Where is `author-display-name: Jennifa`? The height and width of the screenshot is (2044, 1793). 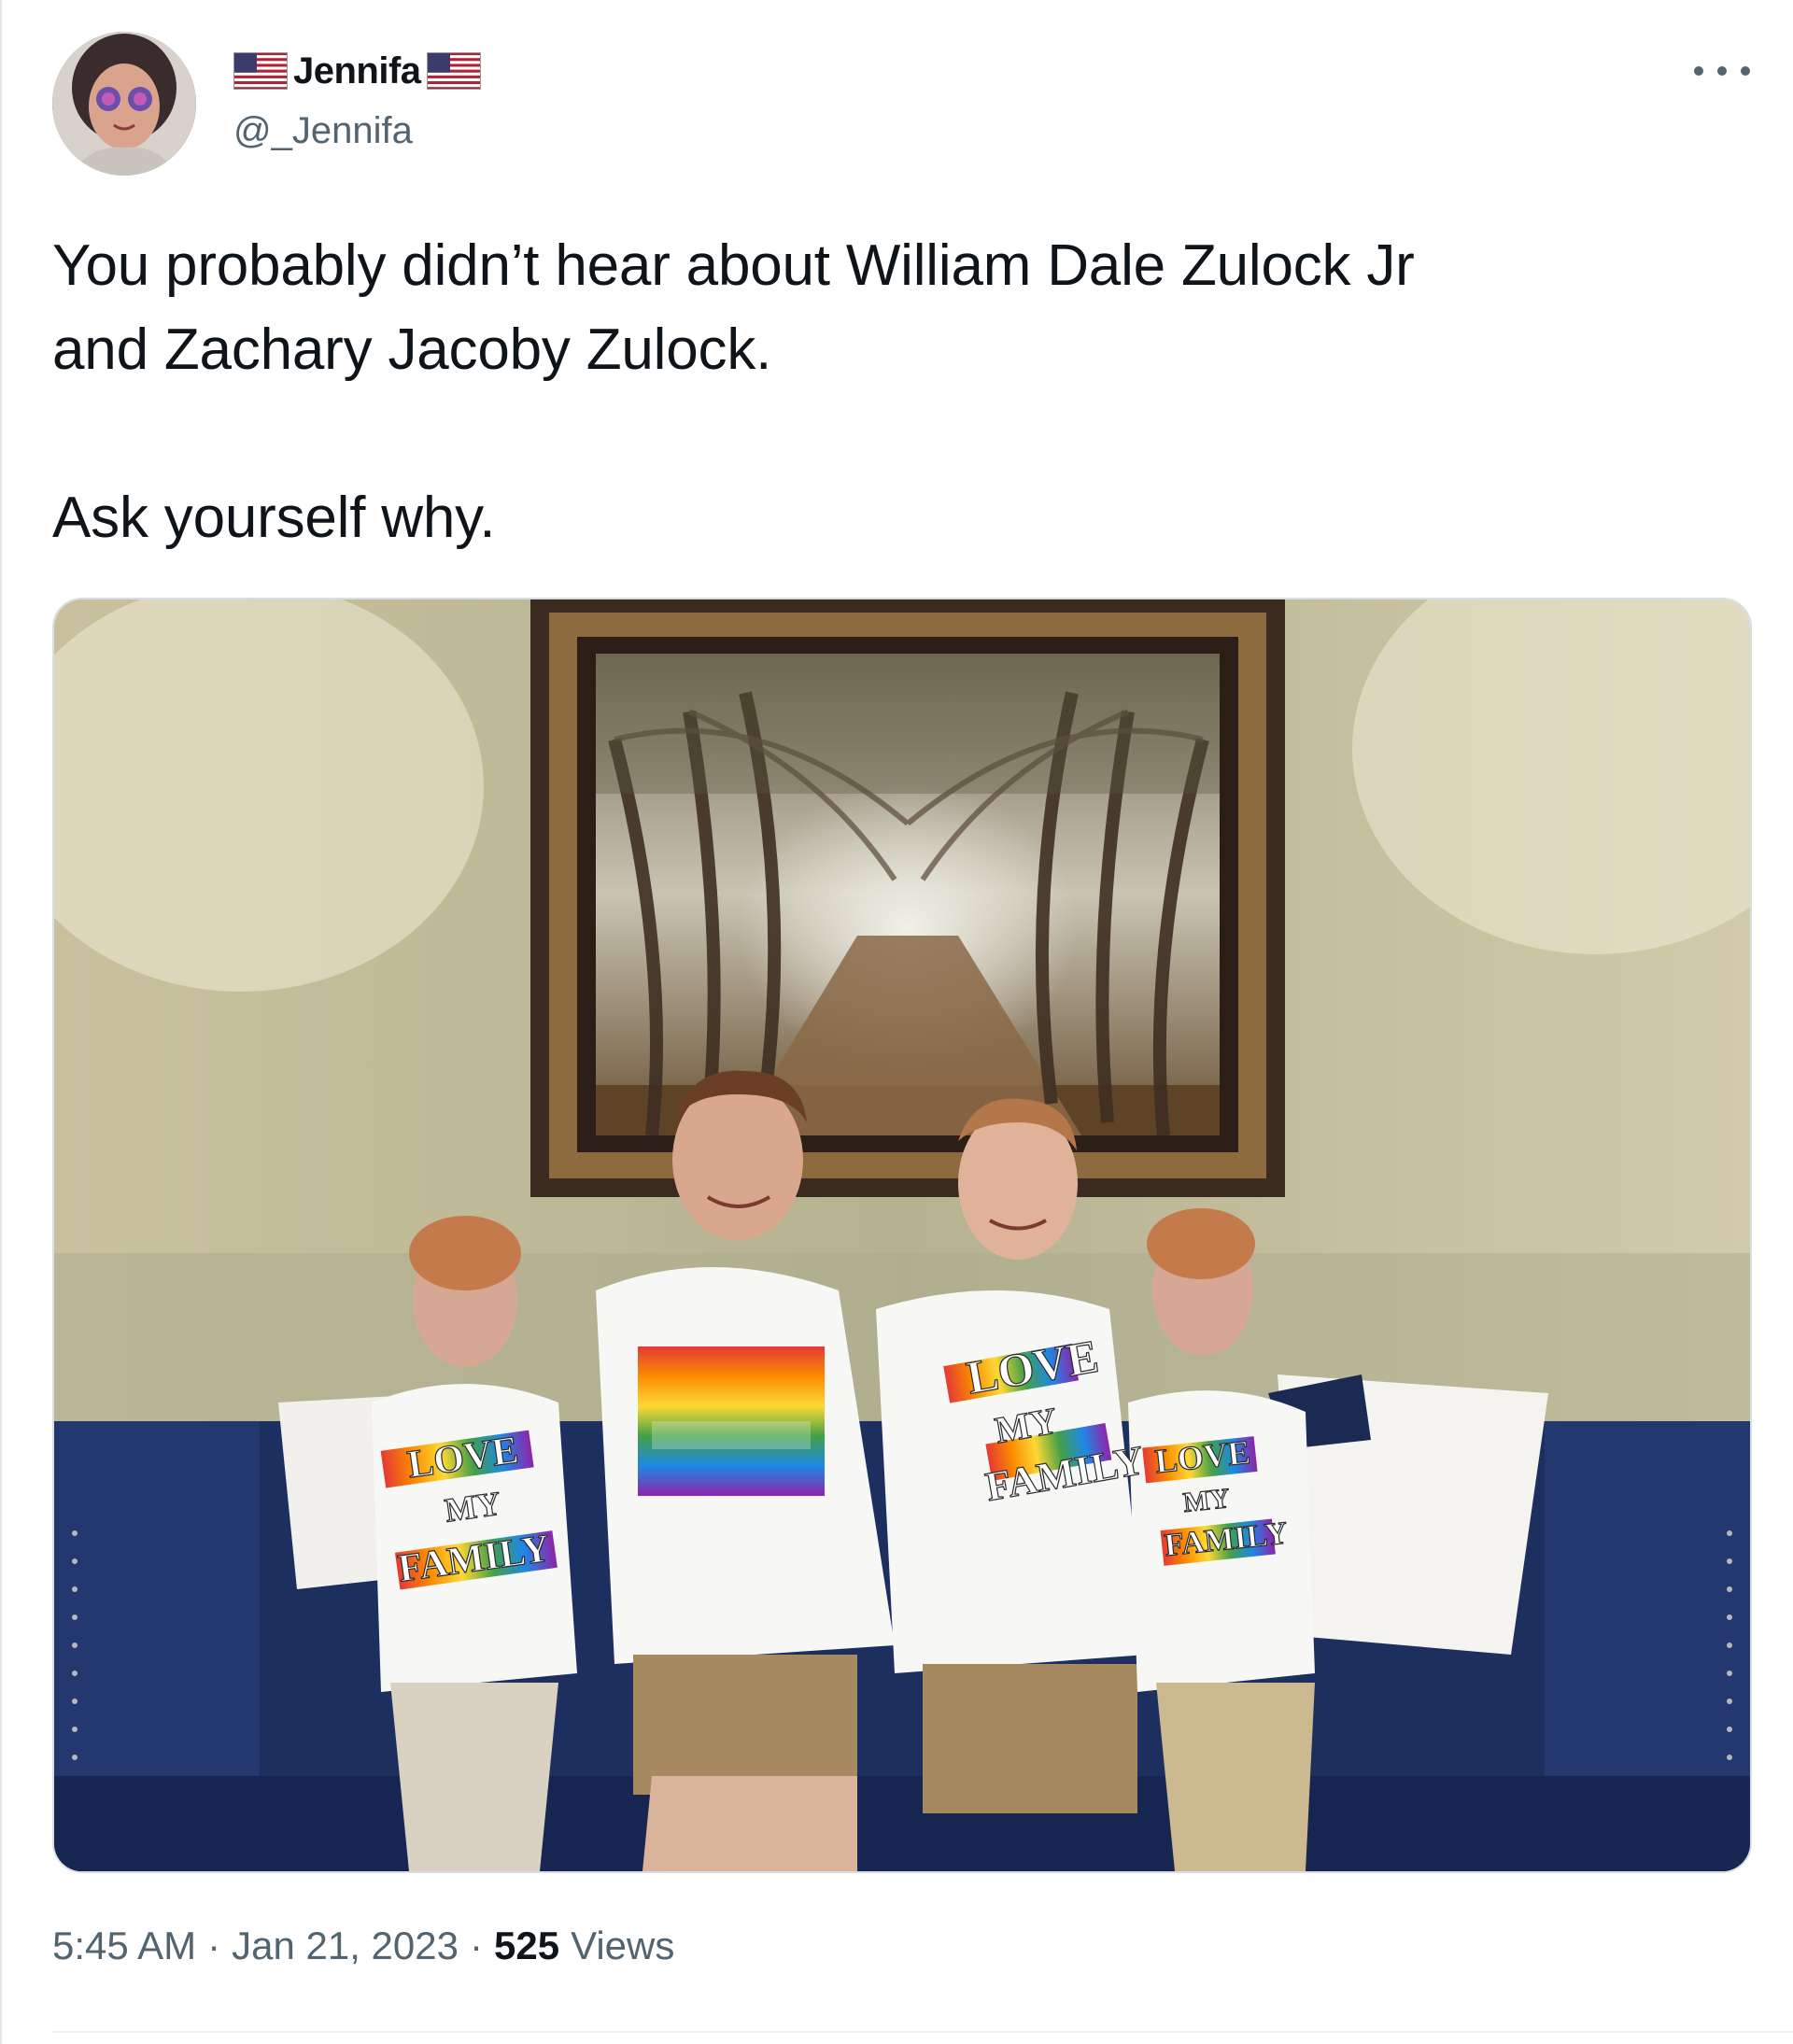 author-display-name: Jennifa is located at coordinates (357, 71).